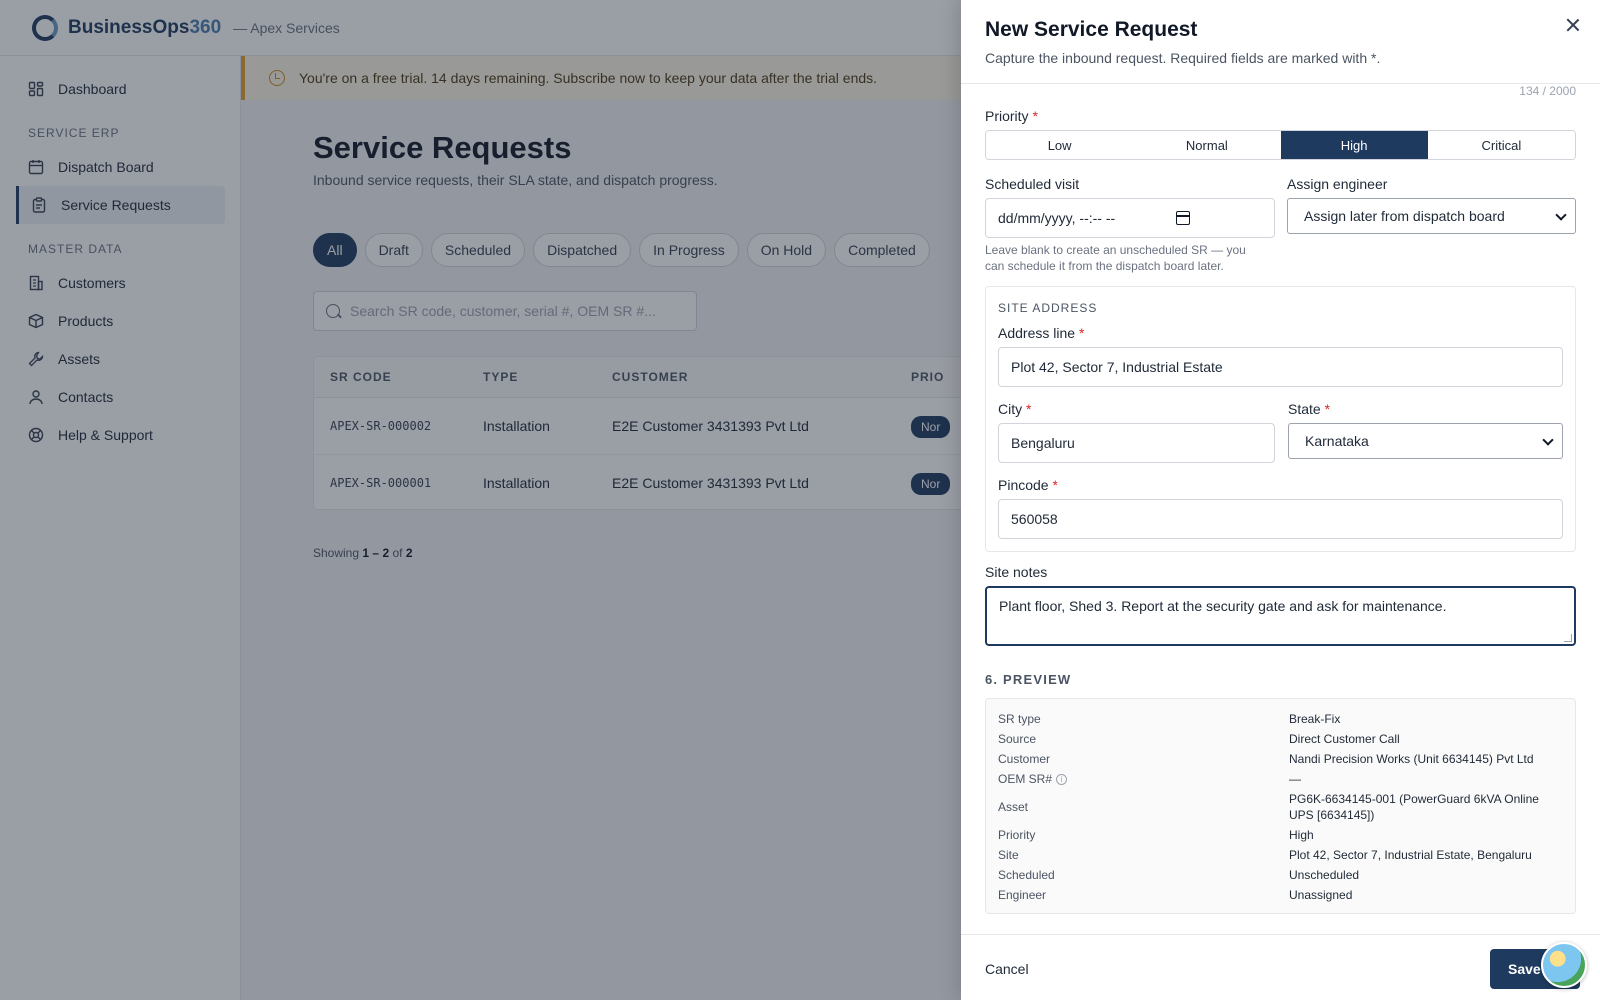 The width and height of the screenshot is (1600, 1000). Describe the element at coordinates (1130, 218) in the screenshot. I see `scheduled-visit-input: dd/mm/yyyy, --:-- --` at that location.